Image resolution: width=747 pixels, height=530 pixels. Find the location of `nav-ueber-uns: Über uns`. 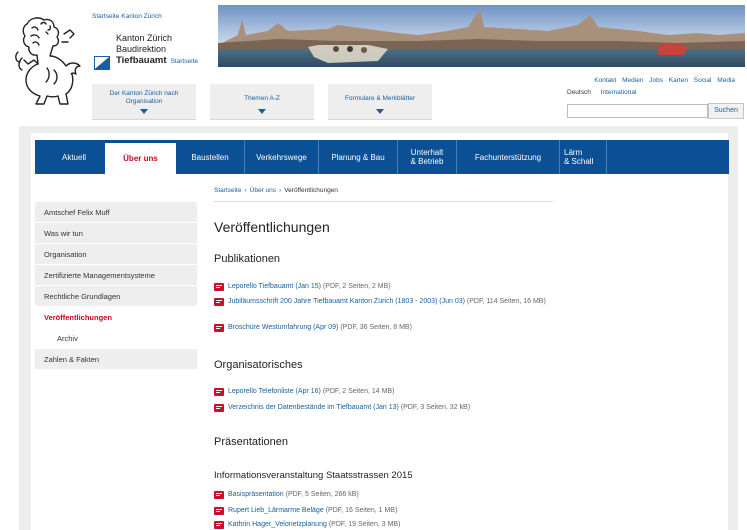

nav-ueber-uns: Über uns is located at coordinates (140, 158).